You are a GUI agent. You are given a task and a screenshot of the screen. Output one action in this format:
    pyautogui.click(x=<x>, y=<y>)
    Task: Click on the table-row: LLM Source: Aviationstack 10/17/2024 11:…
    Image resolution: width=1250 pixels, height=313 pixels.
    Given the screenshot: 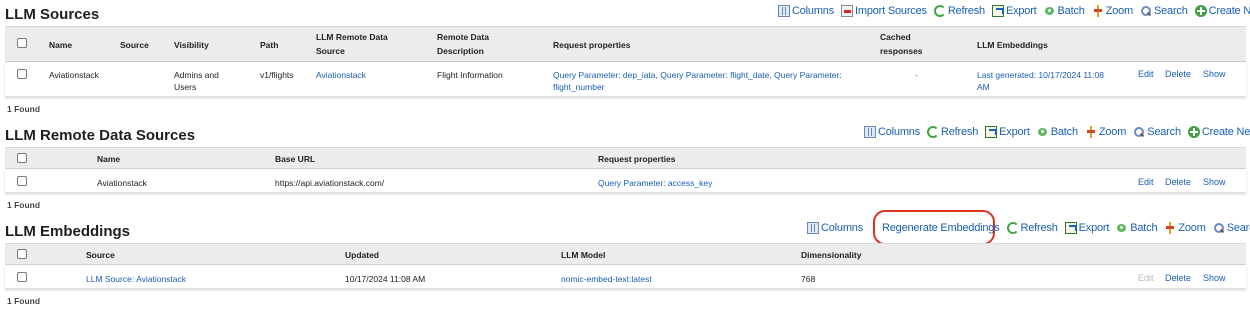 What is the action you would take?
    pyautogui.click(x=625, y=277)
    